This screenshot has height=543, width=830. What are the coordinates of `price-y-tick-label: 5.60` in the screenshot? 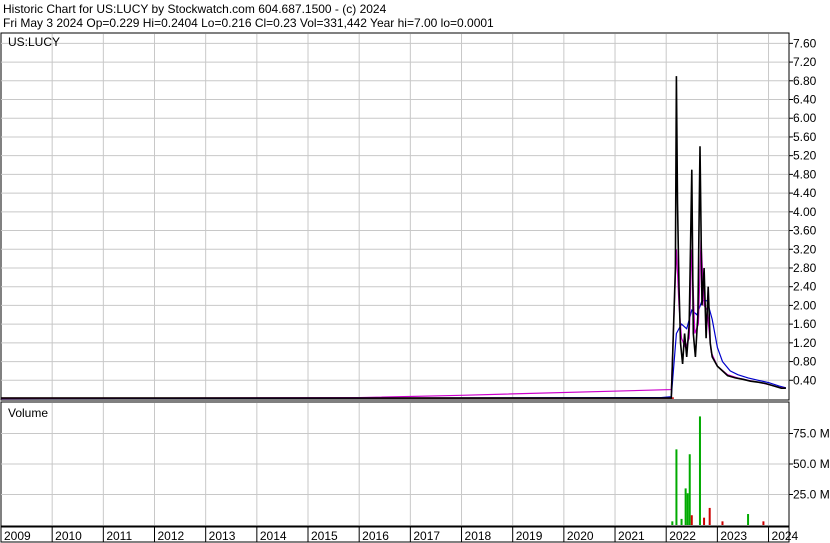 It's located at (805, 137).